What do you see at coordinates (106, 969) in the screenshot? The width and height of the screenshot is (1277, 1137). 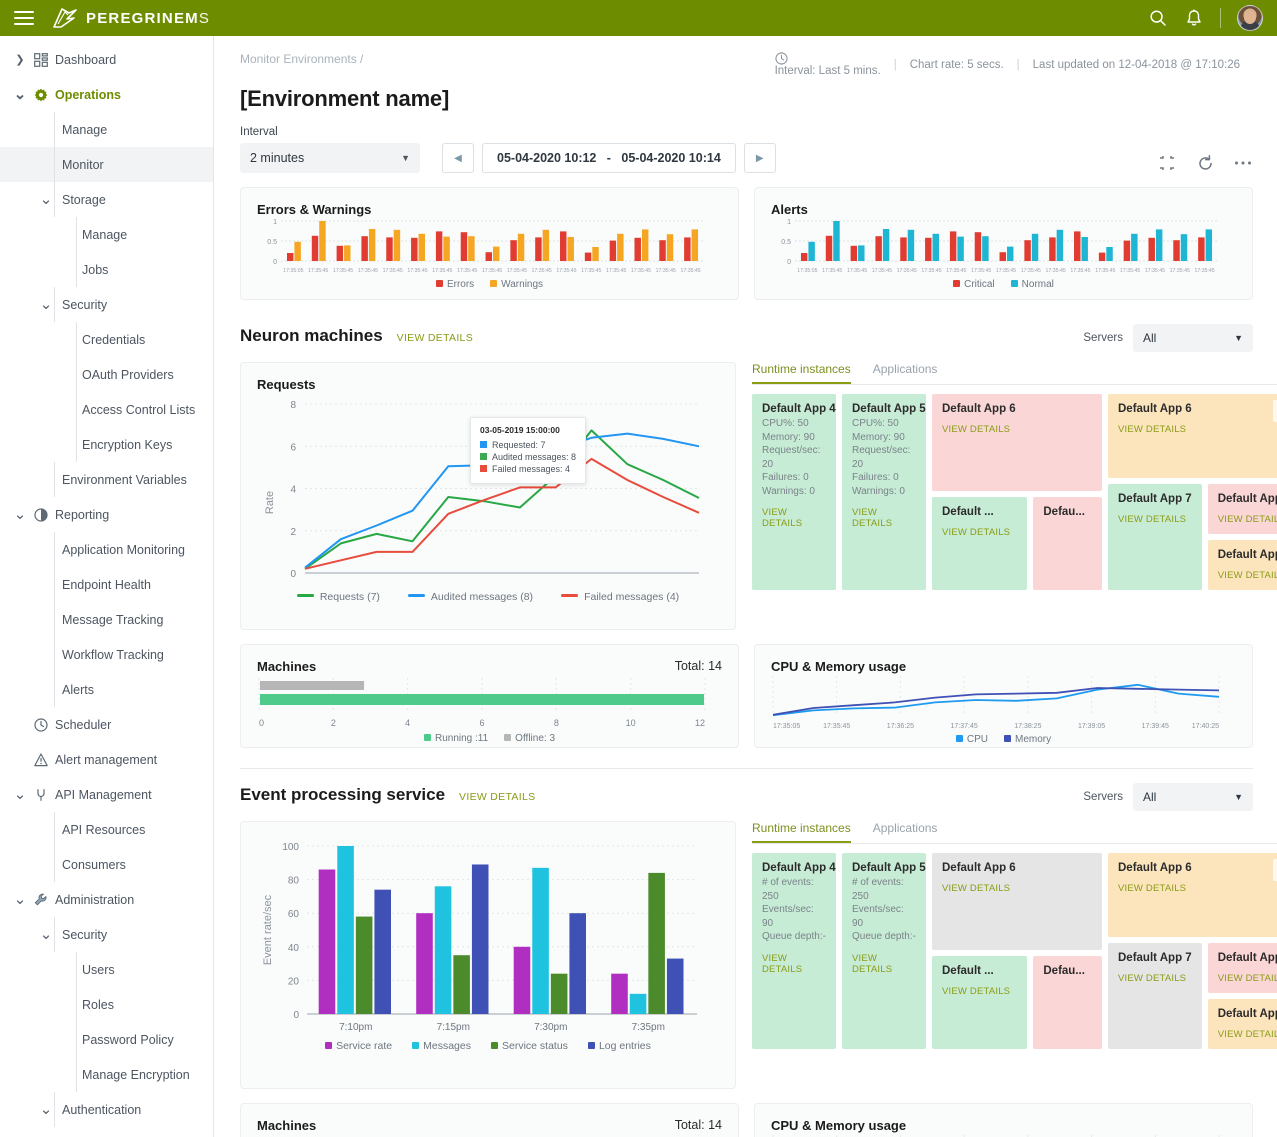 I see `sidebar-item-users: Users` at bounding box center [106, 969].